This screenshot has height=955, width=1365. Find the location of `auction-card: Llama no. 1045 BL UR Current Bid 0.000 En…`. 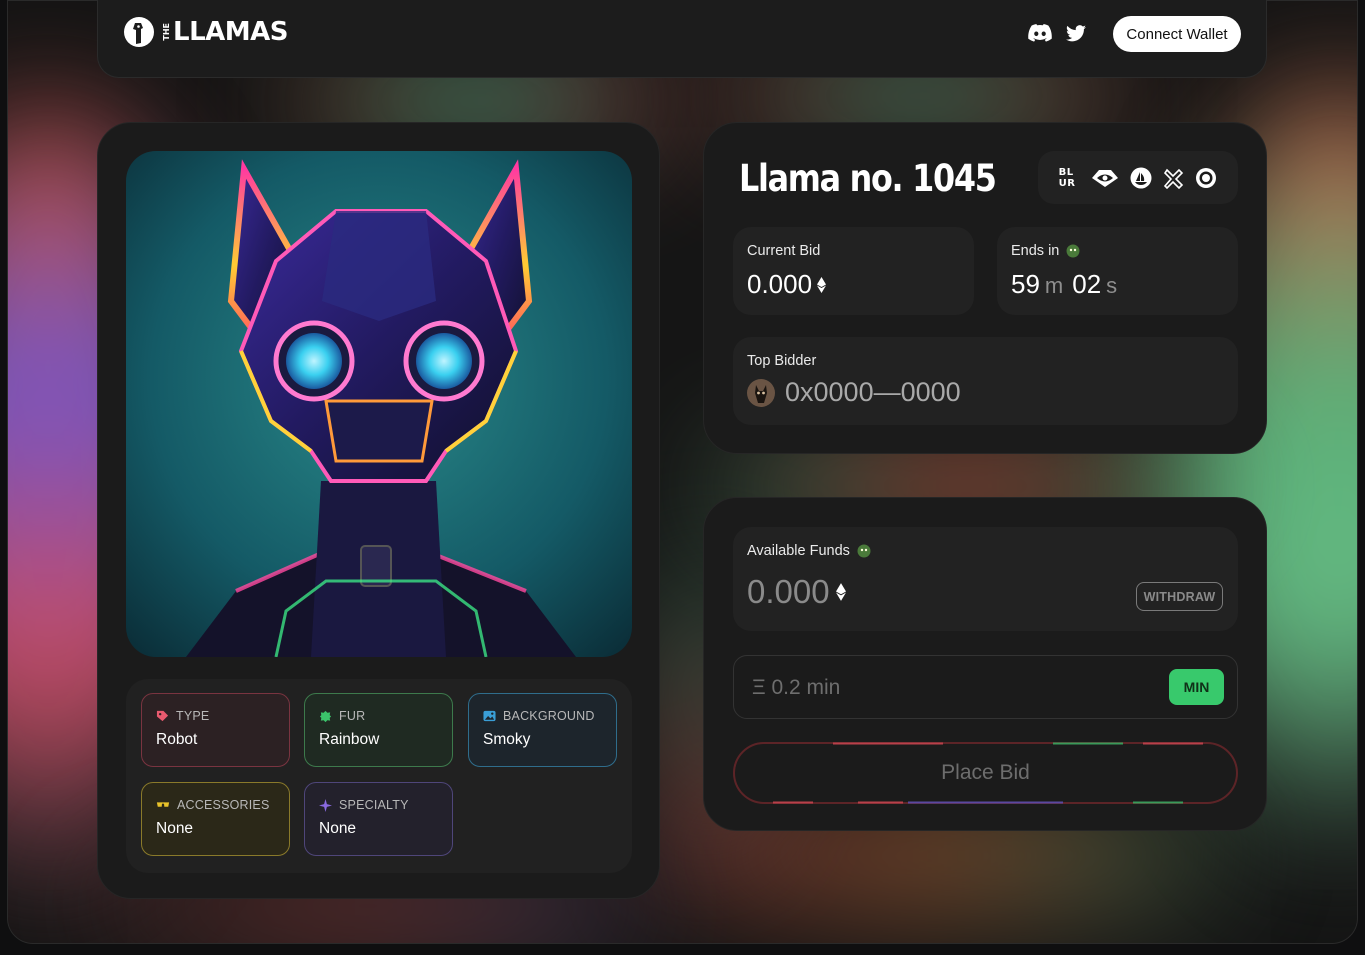

auction-card: Llama no. 1045 BL UR Current Bid 0.000 En… is located at coordinates (985, 288).